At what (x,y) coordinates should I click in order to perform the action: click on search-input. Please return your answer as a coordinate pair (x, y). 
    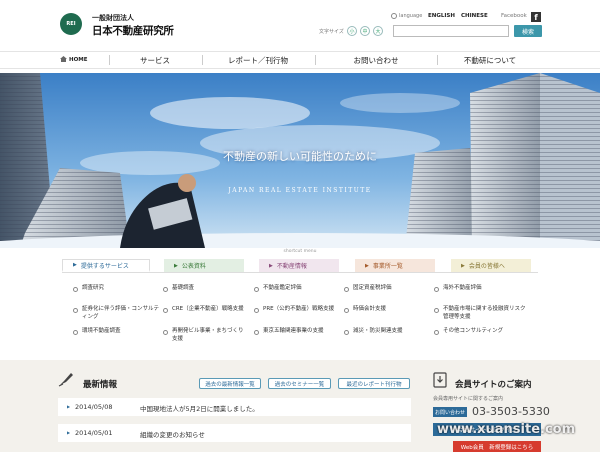
    Looking at the image, I should click on (451, 31).